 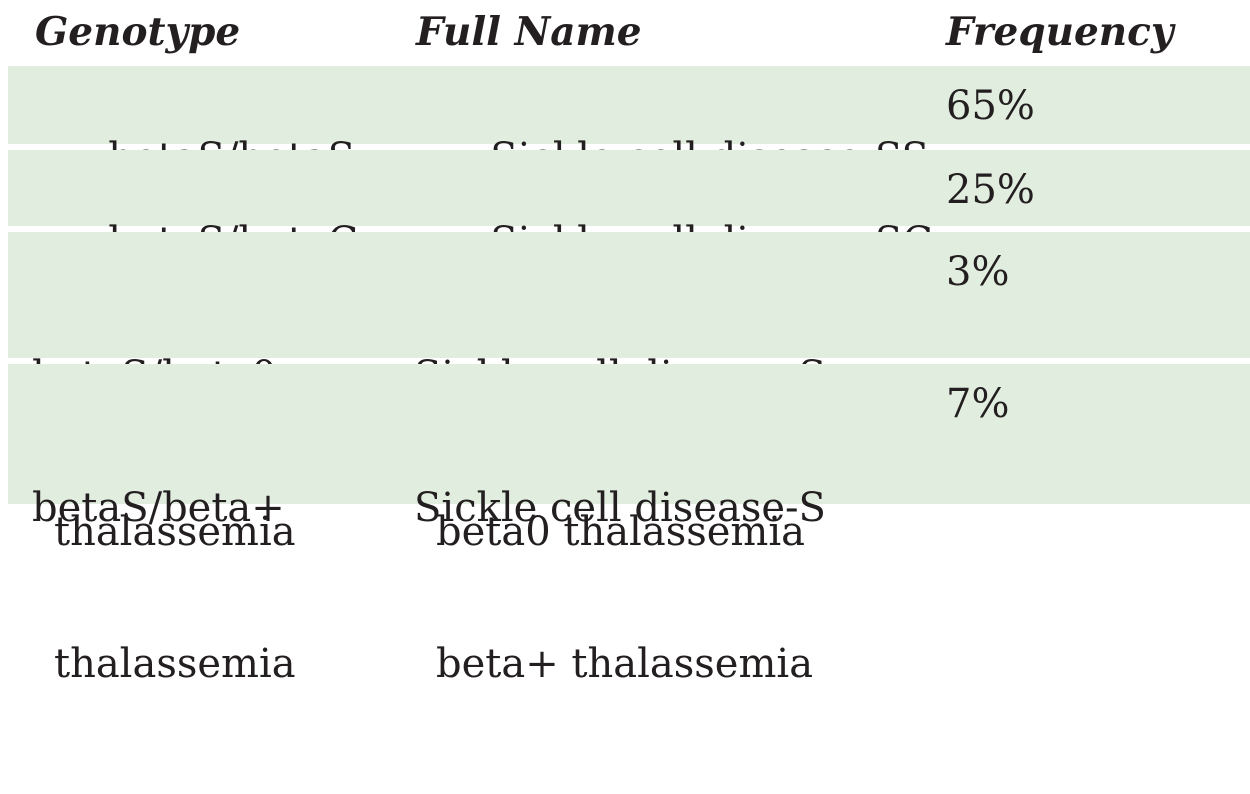 What do you see at coordinates (629, 123) in the screenshot?
I see `table-row: betaS/betaS Sickle cell disease-SS 65%` at bounding box center [629, 123].